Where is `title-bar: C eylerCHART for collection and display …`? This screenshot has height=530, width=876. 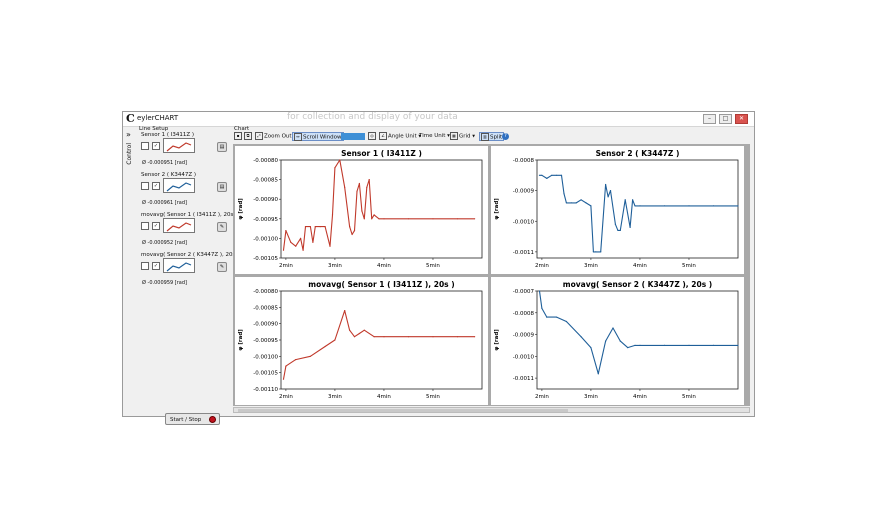 title-bar: C eylerCHART for collection and display … is located at coordinates (438, 119).